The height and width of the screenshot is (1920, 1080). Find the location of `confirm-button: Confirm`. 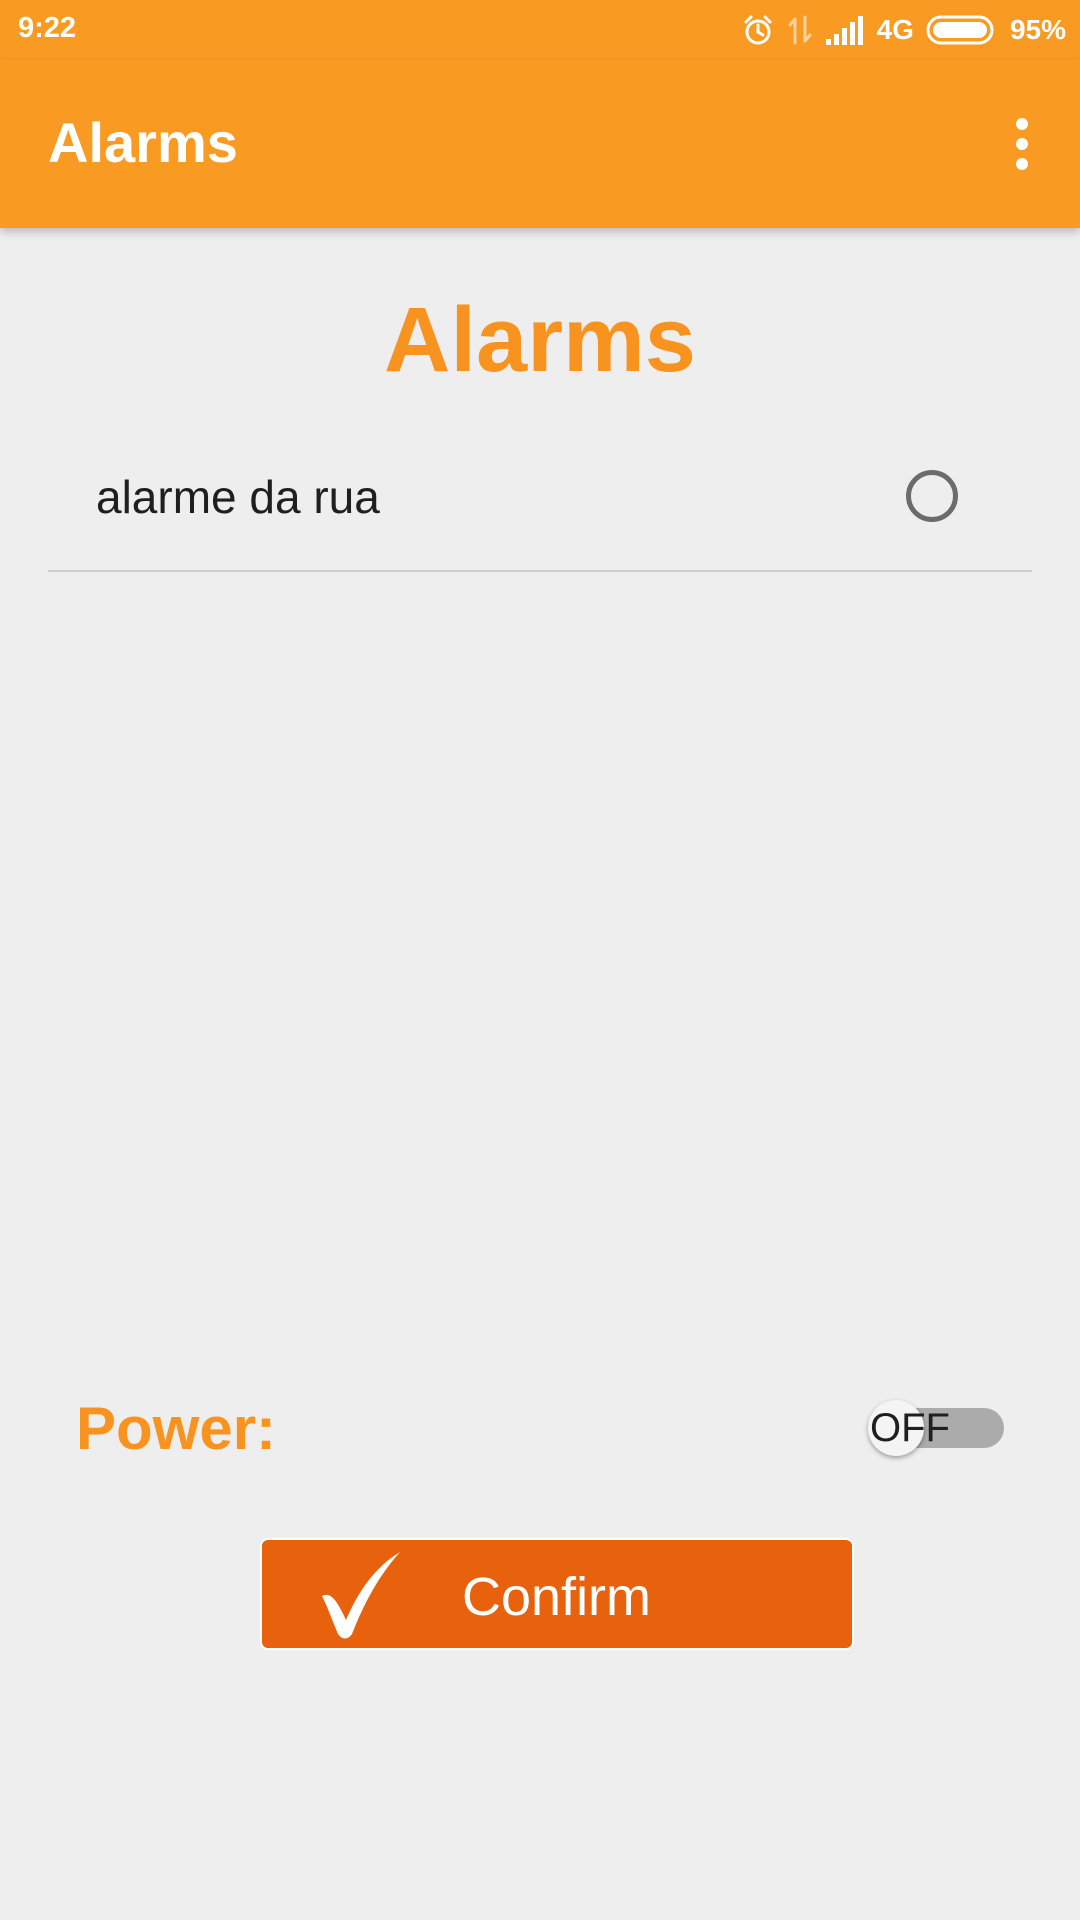

confirm-button: Confirm is located at coordinates (557, 1594).